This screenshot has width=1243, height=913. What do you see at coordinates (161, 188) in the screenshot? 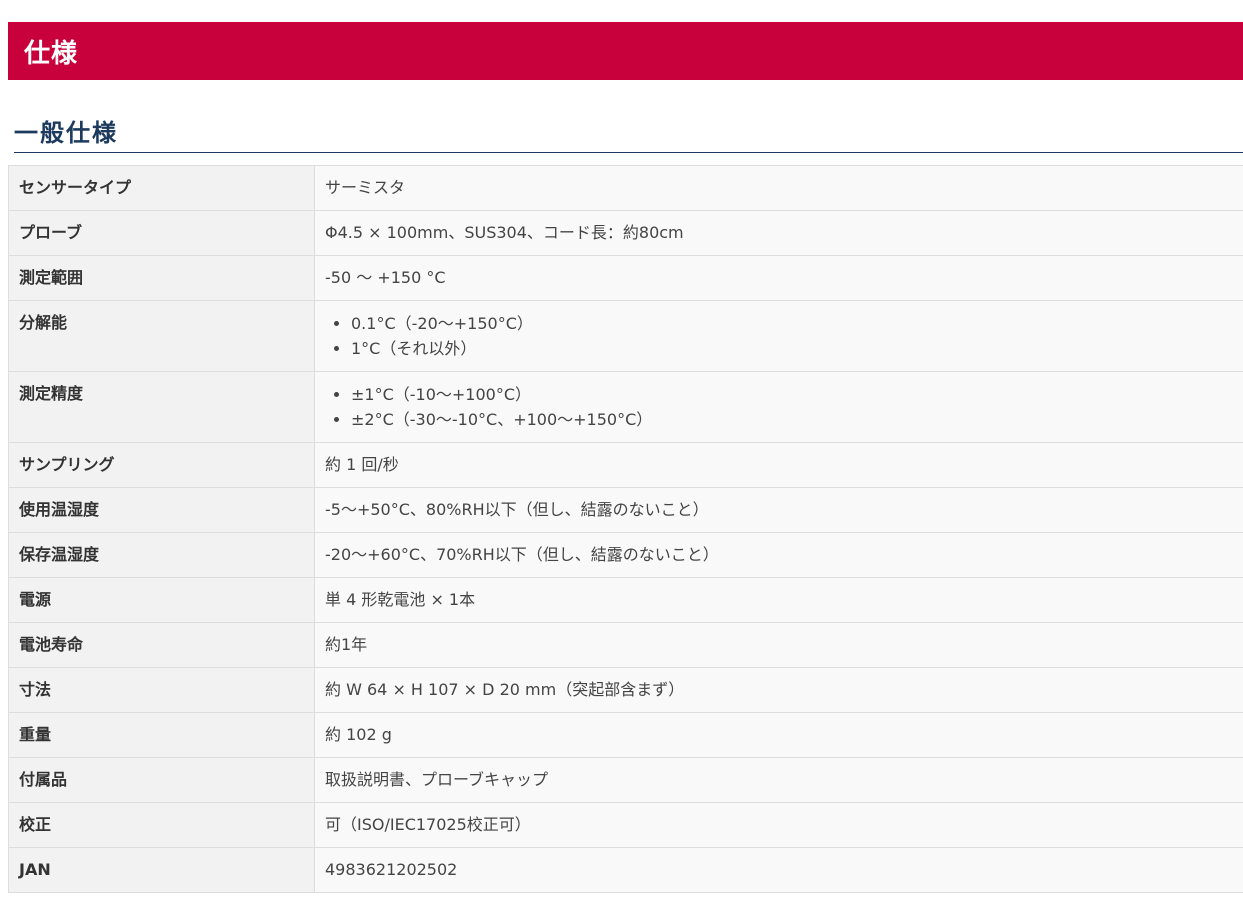
I see `spec-label: センサータイプ` at bounding box center [161, 188].